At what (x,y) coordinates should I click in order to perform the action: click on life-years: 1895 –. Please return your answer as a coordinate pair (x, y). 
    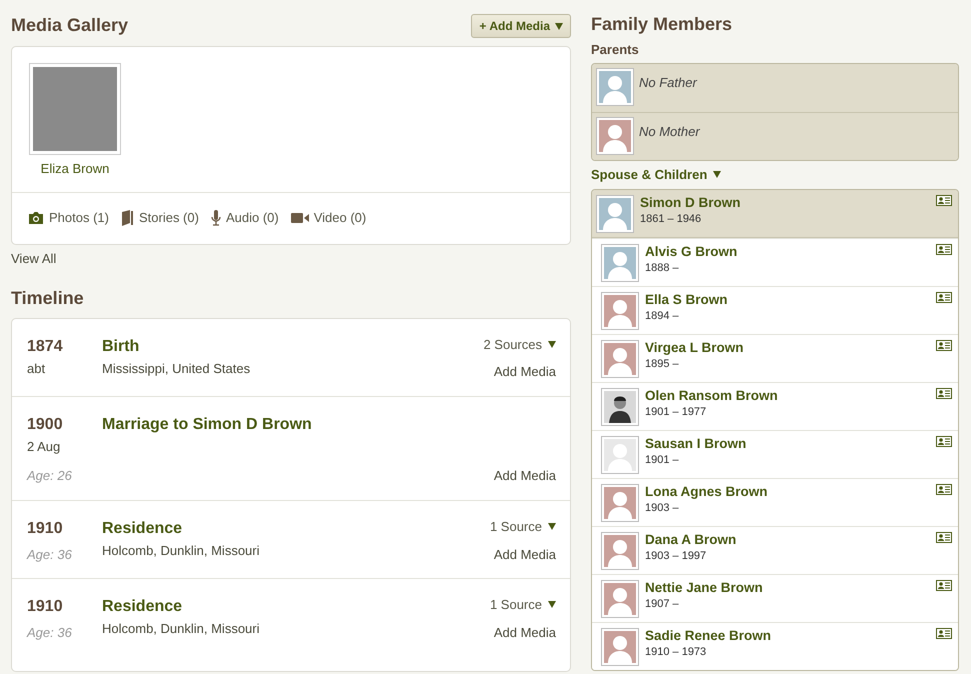
    Looking at the image, I should click on (662, 364).